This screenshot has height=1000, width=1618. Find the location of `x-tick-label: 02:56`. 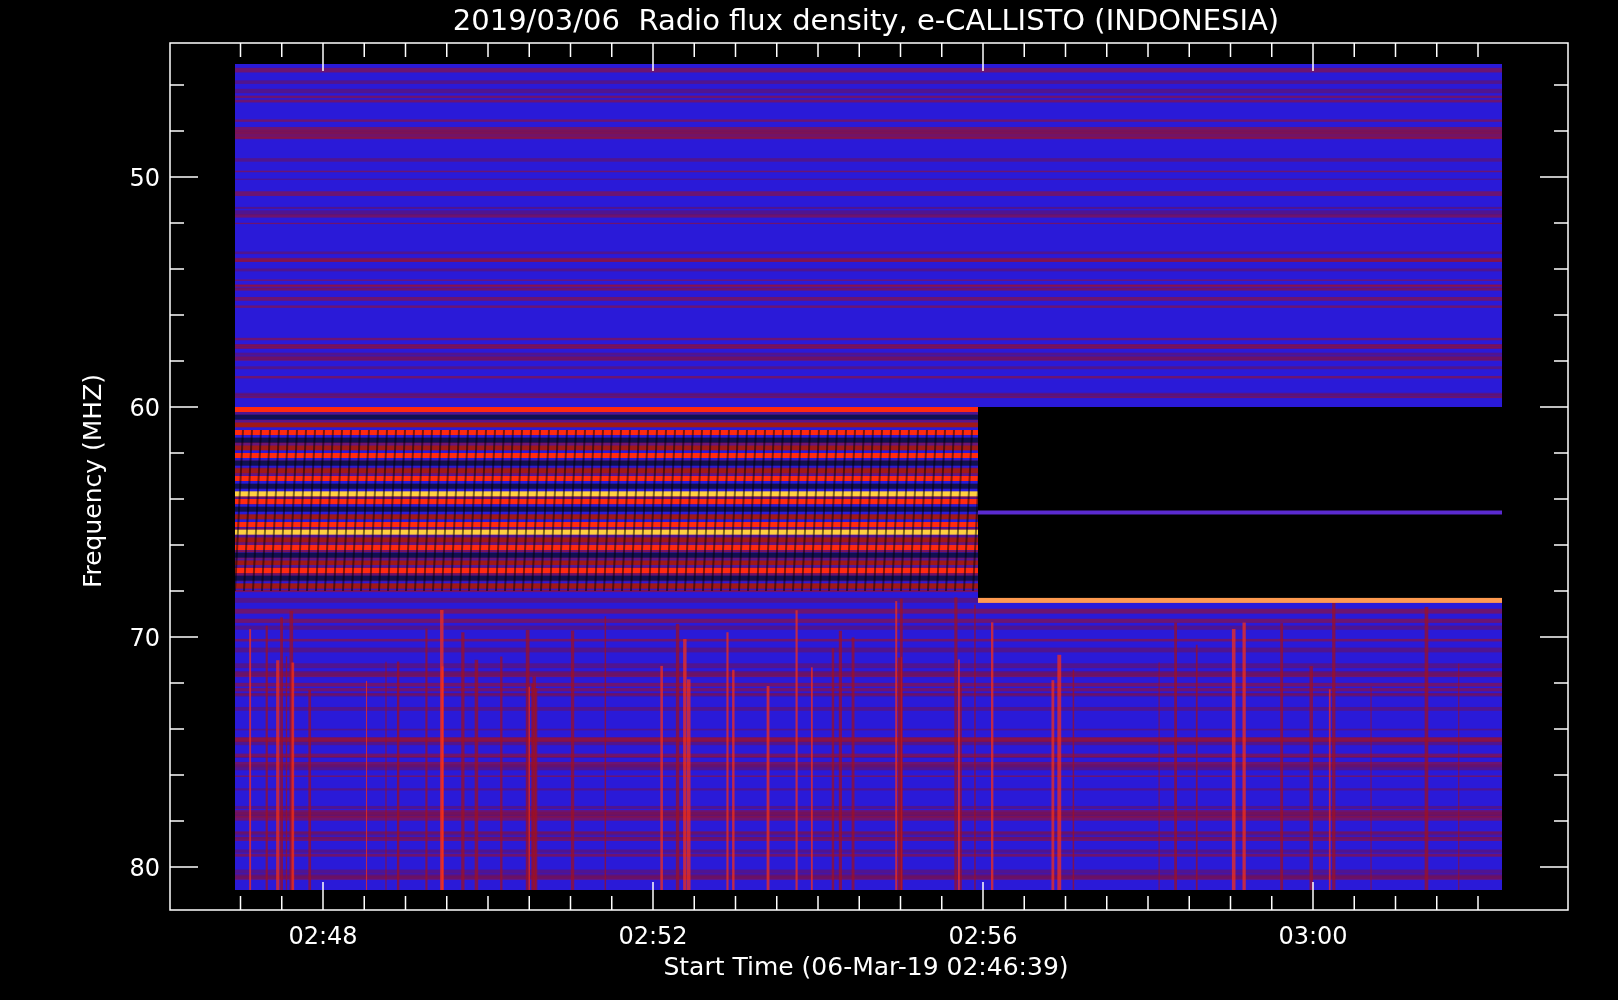

x-tick-label: 02:56 is located at coordinates (983, 936).